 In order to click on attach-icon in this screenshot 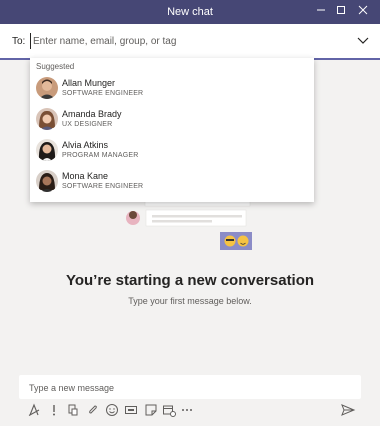, I will do `click(73, 410)`.